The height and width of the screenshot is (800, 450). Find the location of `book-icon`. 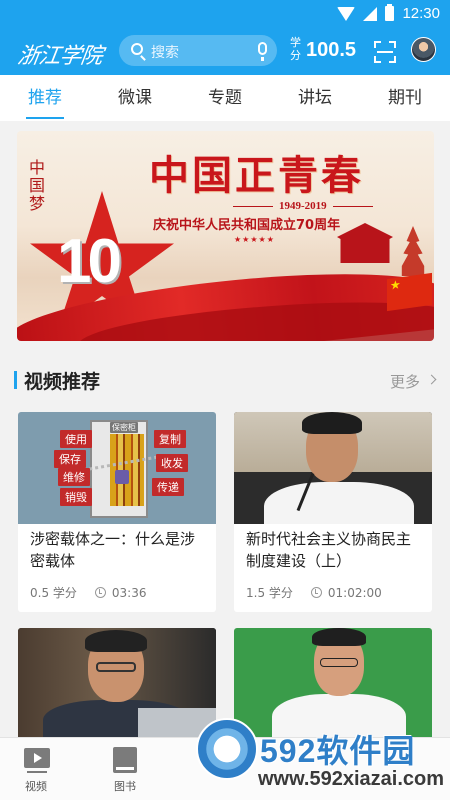

book-icon is located at coordinates (125, 760).